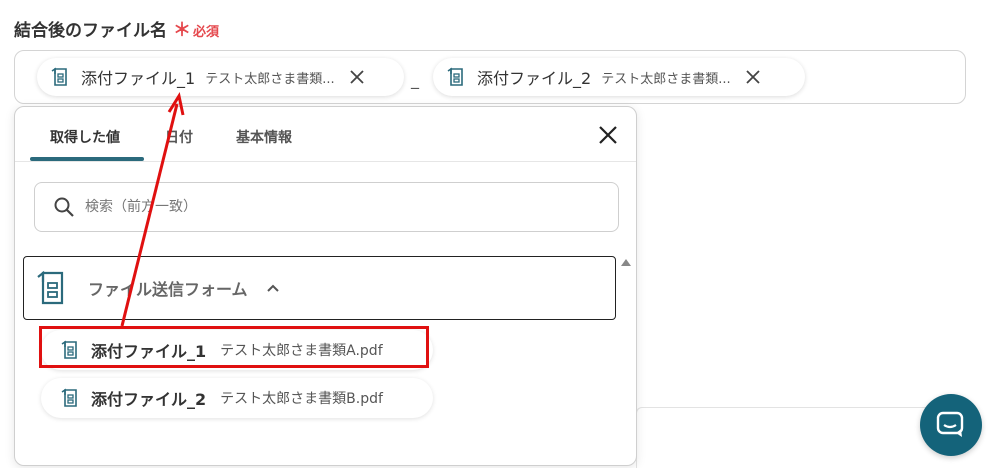 The height and width of the screenshot is (468, 988). Describe the element at coordinates (87, 159) in the screenshot. I see `active-tab-indicator` at that location.